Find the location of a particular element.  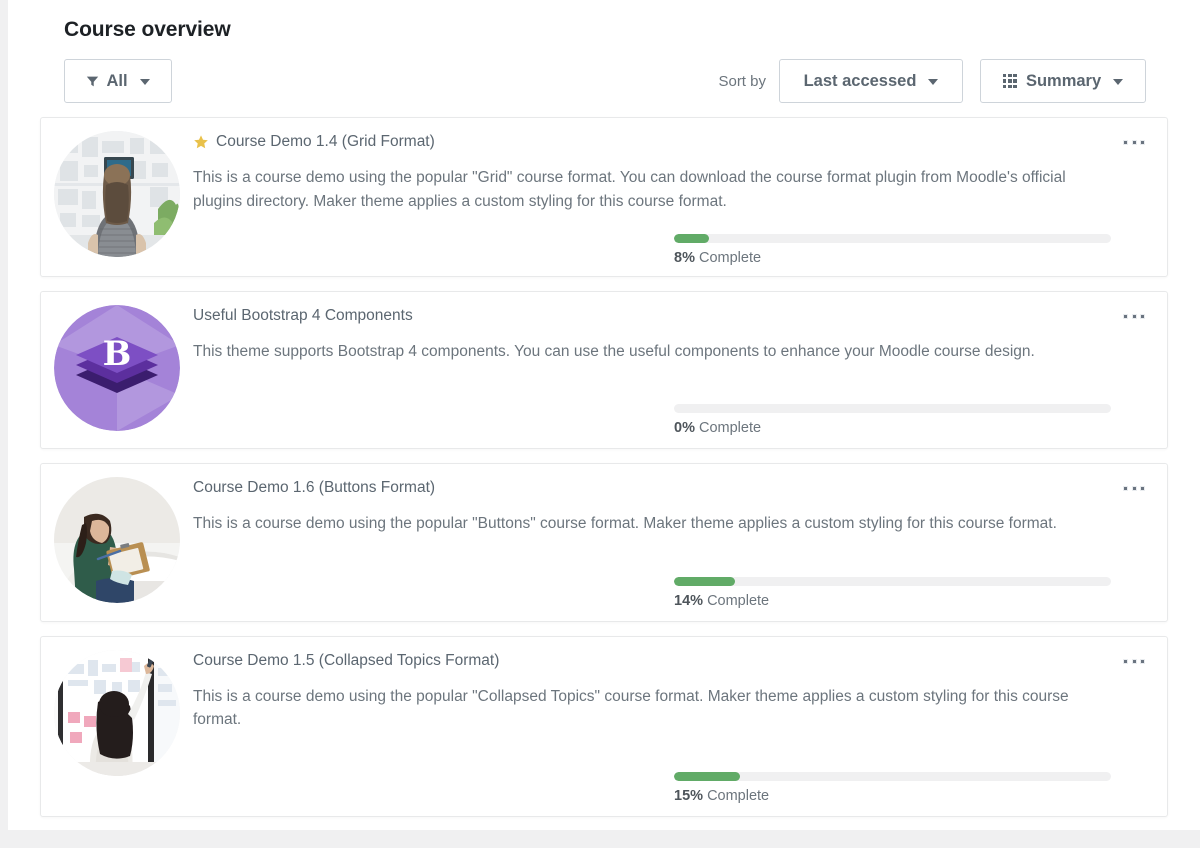

progress-label: 15% Complete is located at coordinates (892, 796).